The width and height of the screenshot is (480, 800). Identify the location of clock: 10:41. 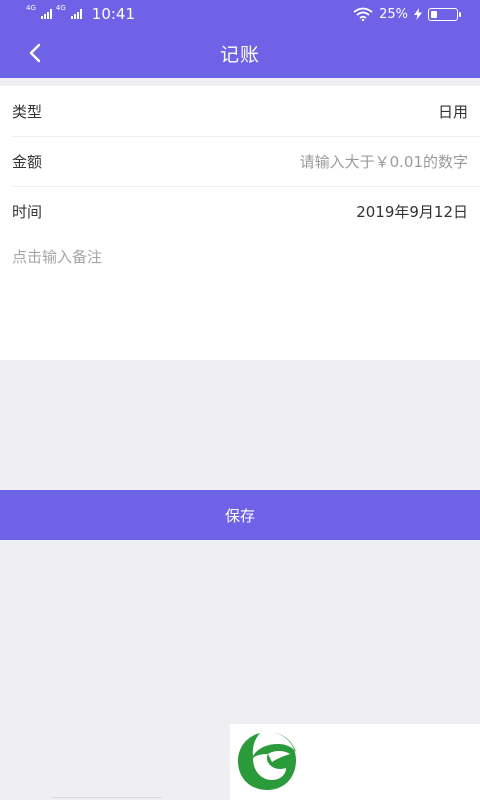
(113, 14).